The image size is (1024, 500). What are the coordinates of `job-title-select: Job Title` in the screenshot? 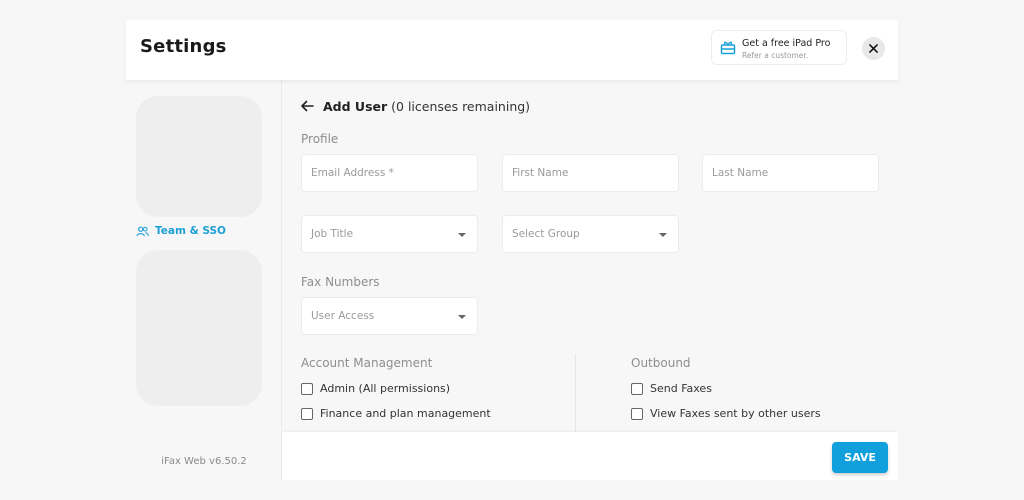 It's located at (389, 234).